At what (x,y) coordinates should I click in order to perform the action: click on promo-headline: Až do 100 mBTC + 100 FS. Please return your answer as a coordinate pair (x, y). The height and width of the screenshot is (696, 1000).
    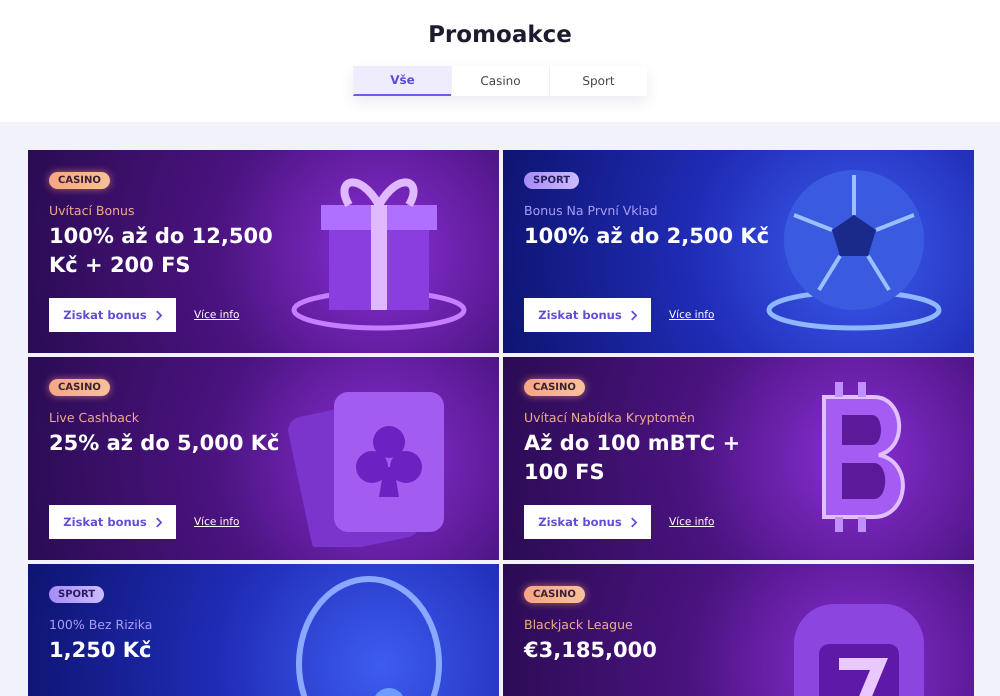
    Looking at the image, I should click on (633, 458).